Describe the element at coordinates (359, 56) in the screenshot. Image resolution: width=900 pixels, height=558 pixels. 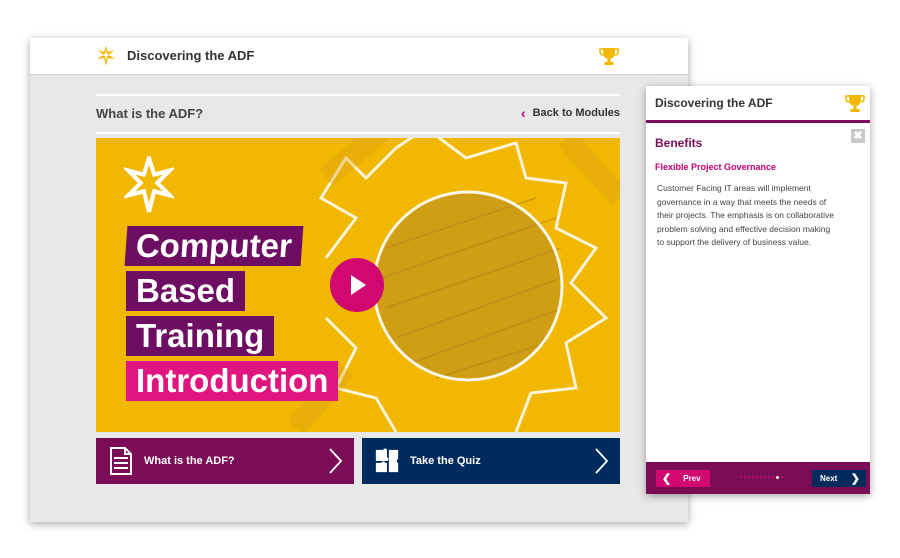
I see `main-header: Discovering the ADF` at that location.